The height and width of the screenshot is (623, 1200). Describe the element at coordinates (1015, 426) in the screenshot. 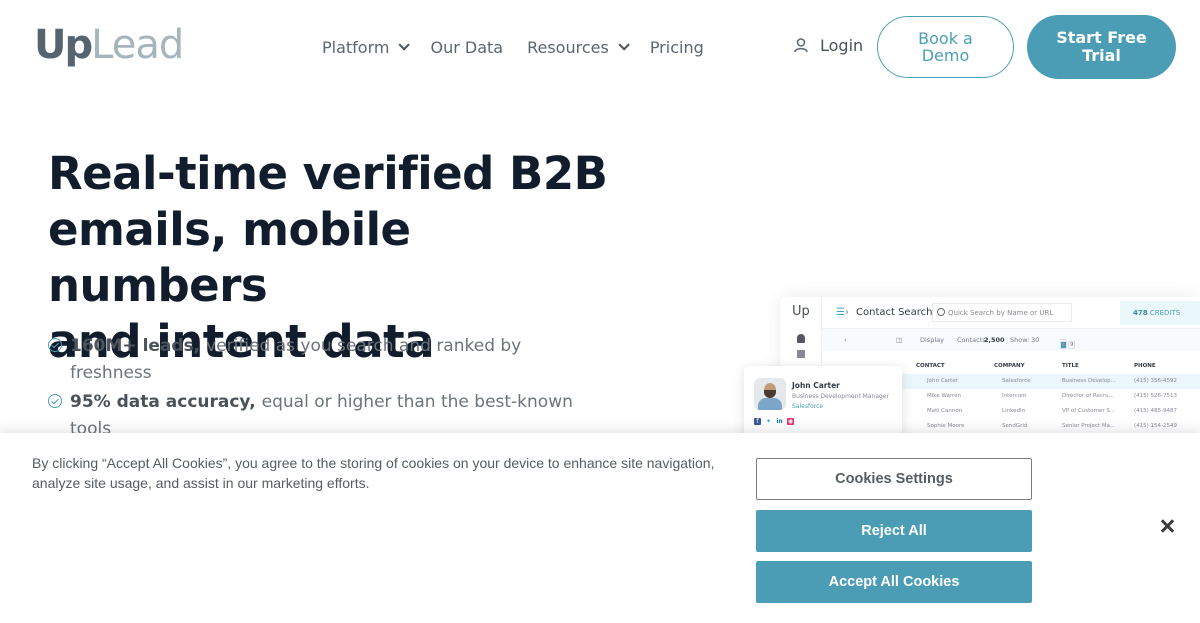

I see `cell-company: SendGrid` at that location.